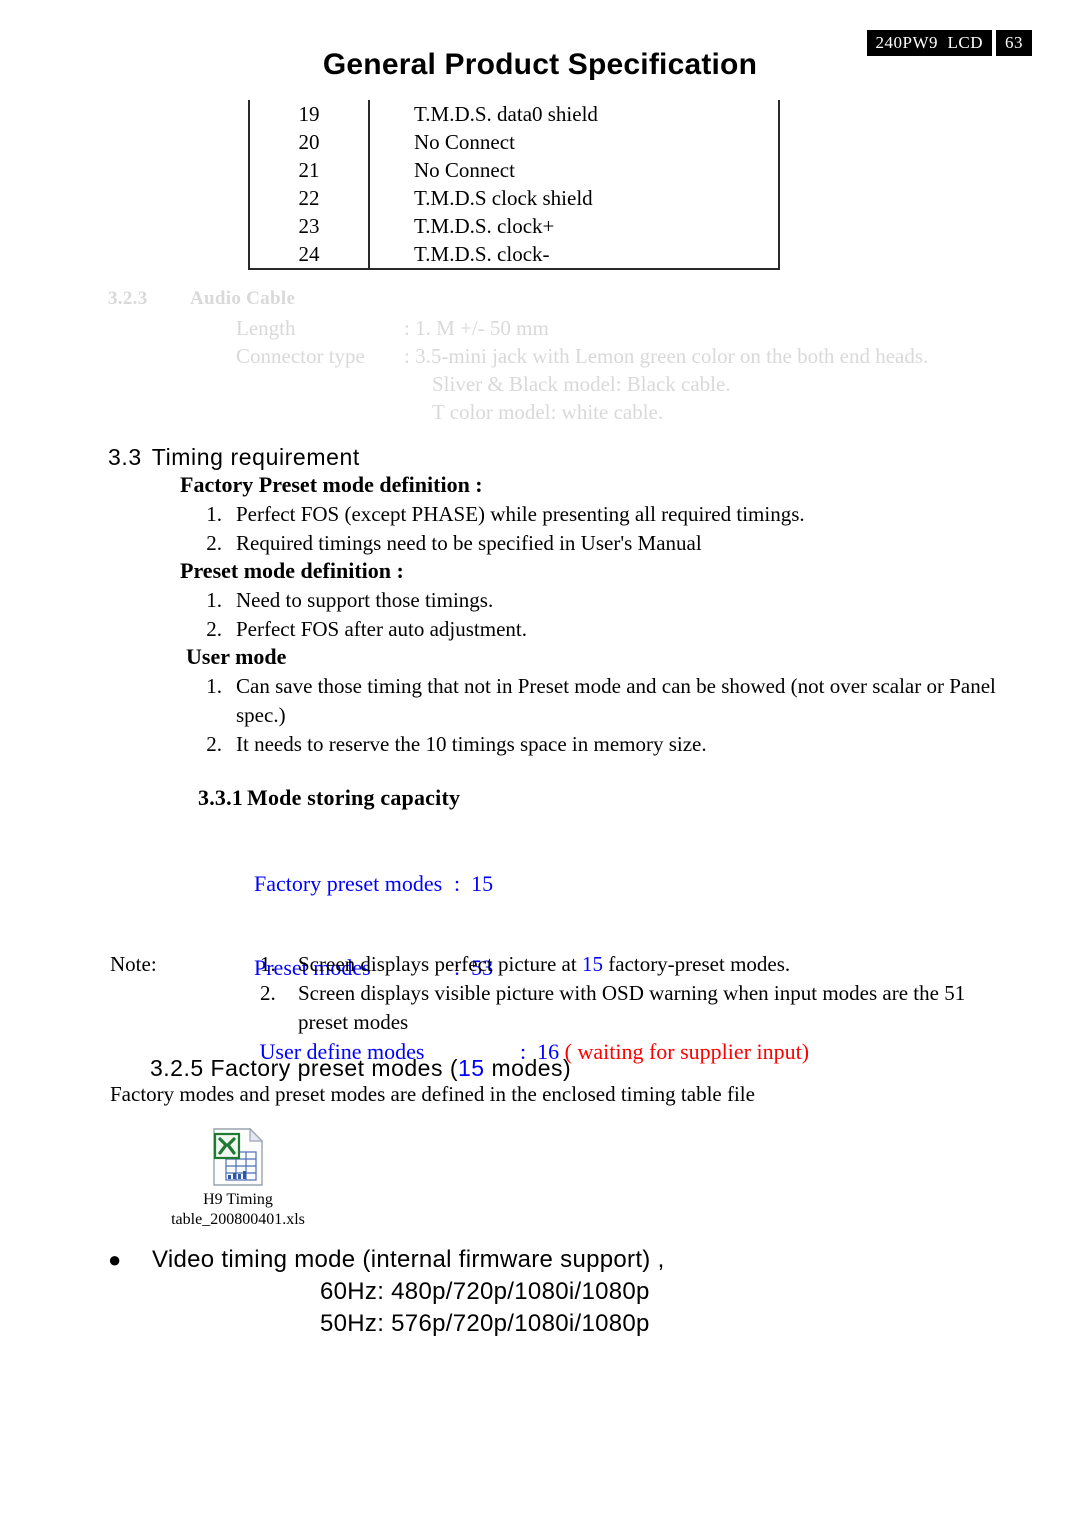  I want to click on audio-connector-line3: T color model: white cable., so click(548, 412).